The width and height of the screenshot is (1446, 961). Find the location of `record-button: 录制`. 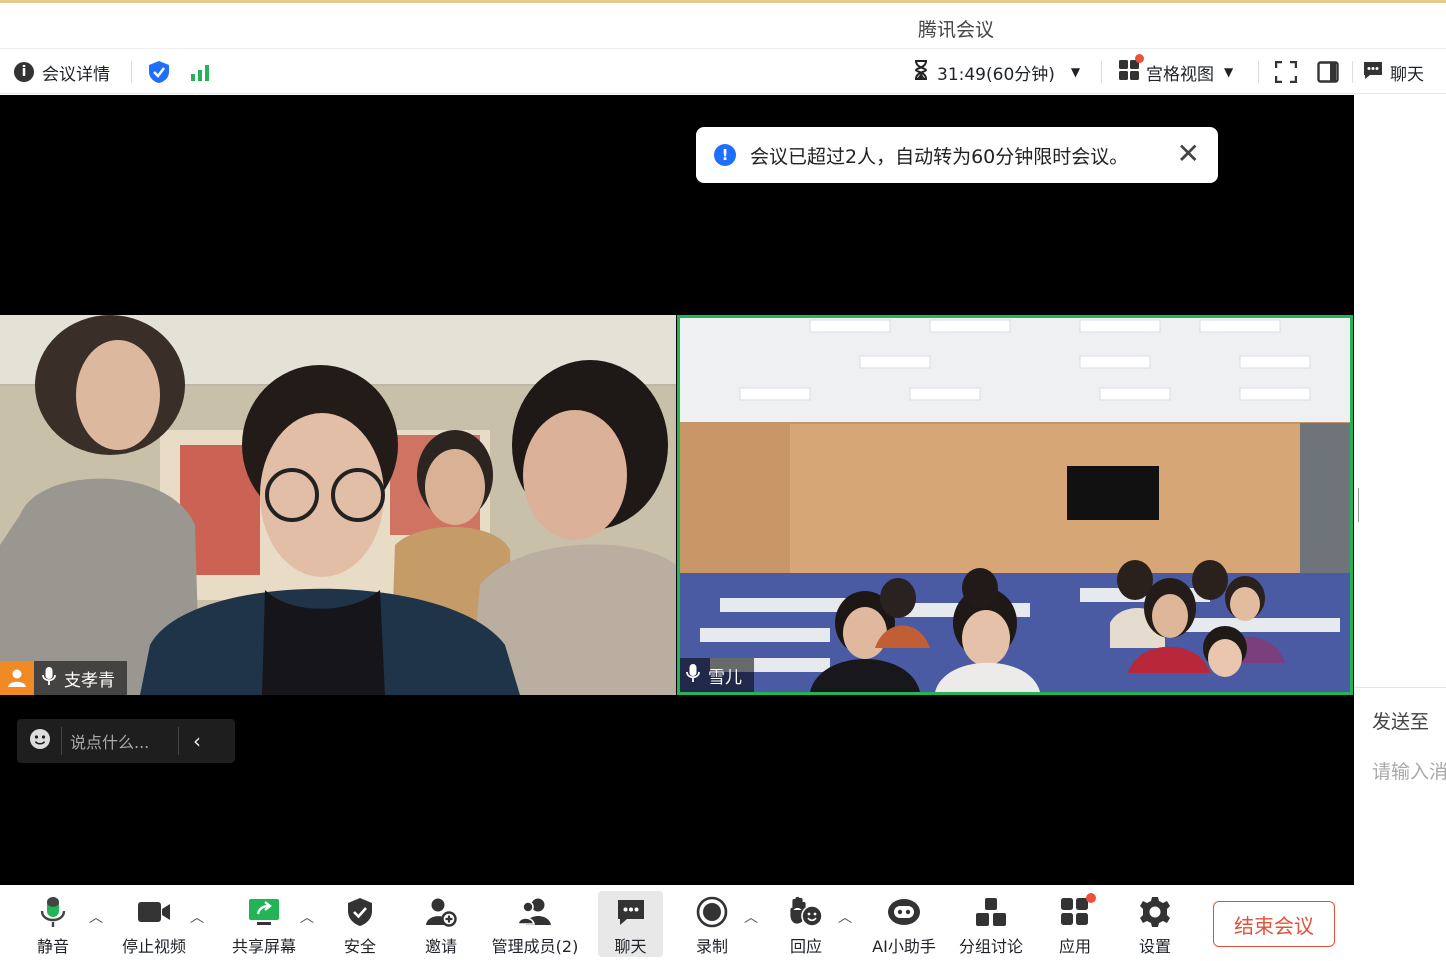

record-button: 录制 is located at coordinates (712, 923).